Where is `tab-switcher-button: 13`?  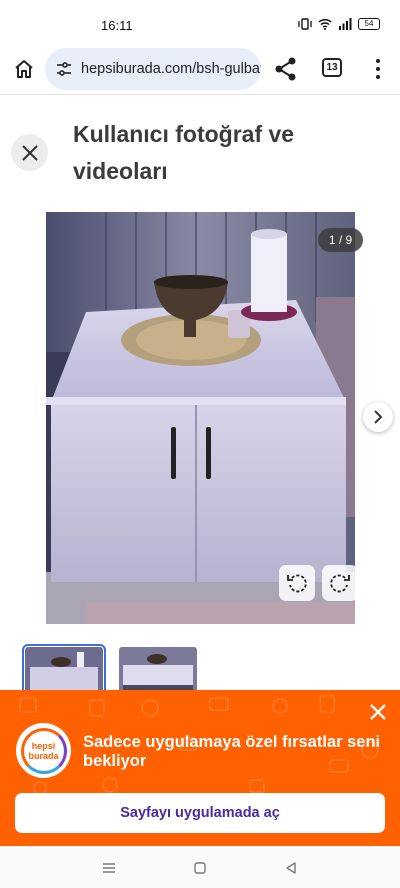 tab-switcher-button: 13 is located at coordinates (332, 67).